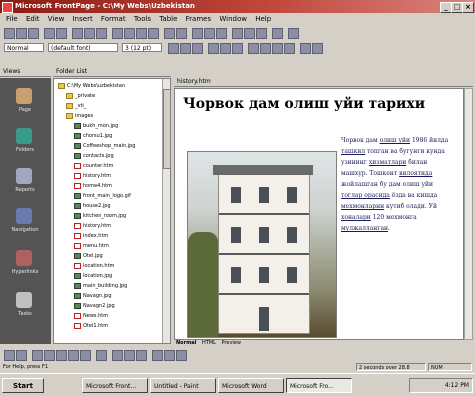  Describe the element at coordinates (415, 173) in the screenshot. I see `hyperlink: вилоятида` at that location.